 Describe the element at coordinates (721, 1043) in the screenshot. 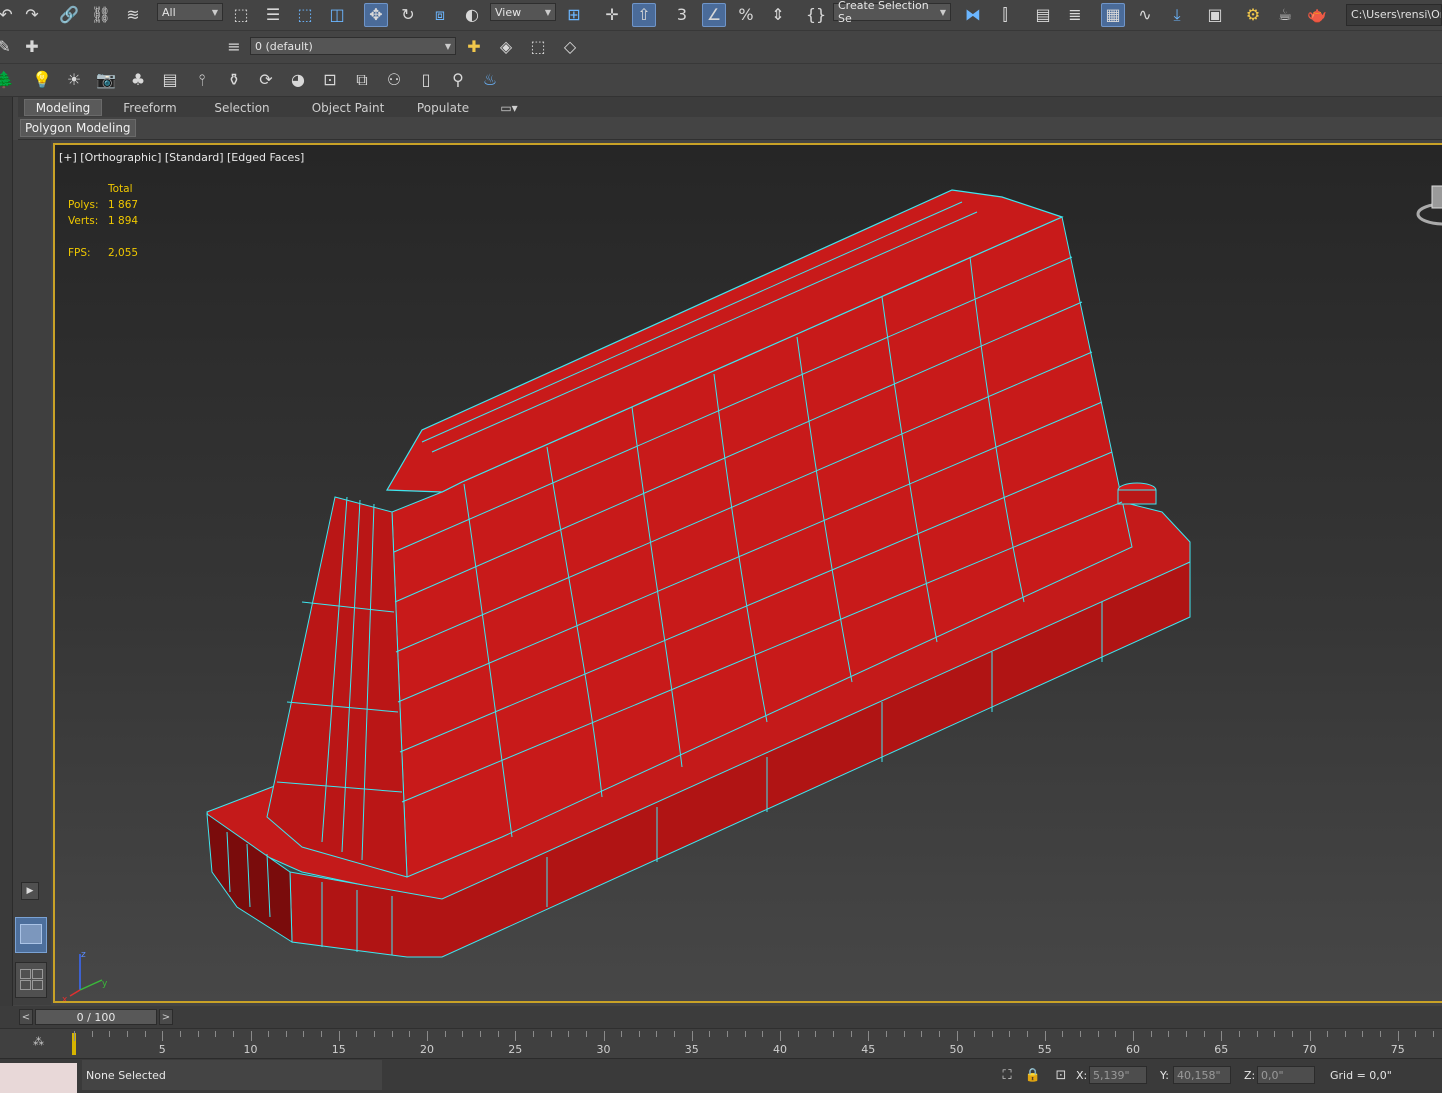

I see `track-bar: ⁂ 5 10 15 20 25 30 35 40 45 50 55 60 65 70 75` at that location.